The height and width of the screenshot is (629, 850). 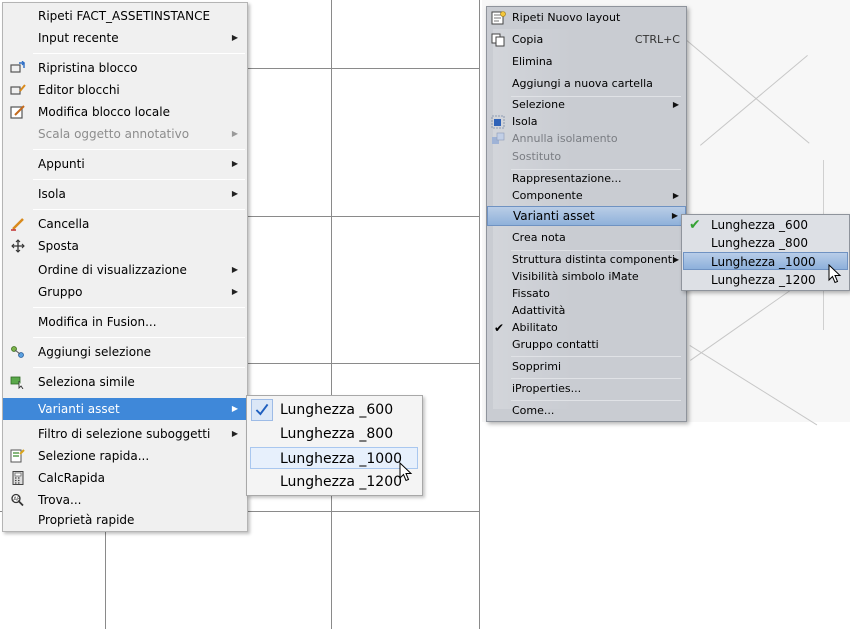 I want to click on menu-item-add-selection: Aggiungi selezione, so click(x=125, y=352).